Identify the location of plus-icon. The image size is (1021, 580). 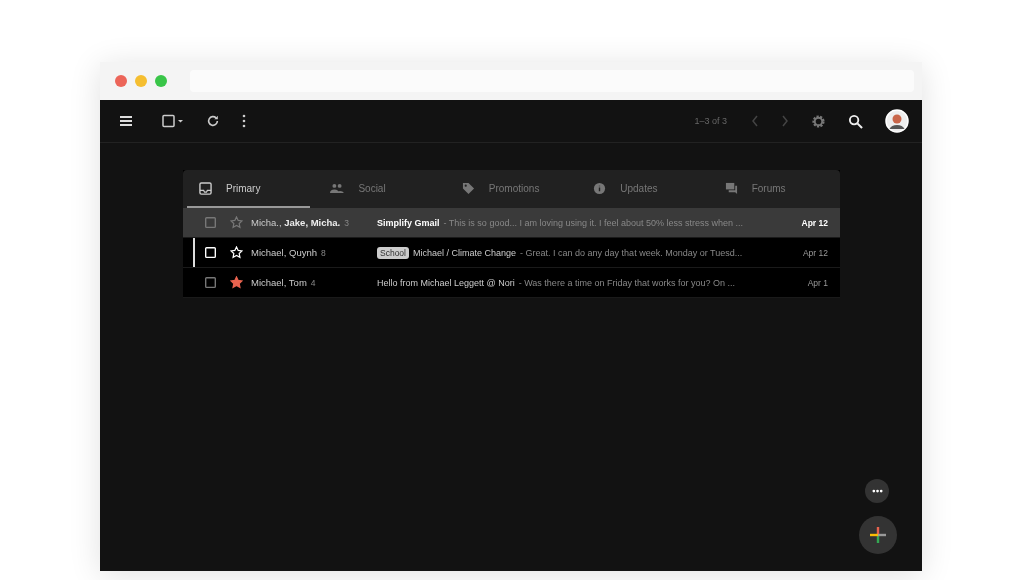
(878, 535).